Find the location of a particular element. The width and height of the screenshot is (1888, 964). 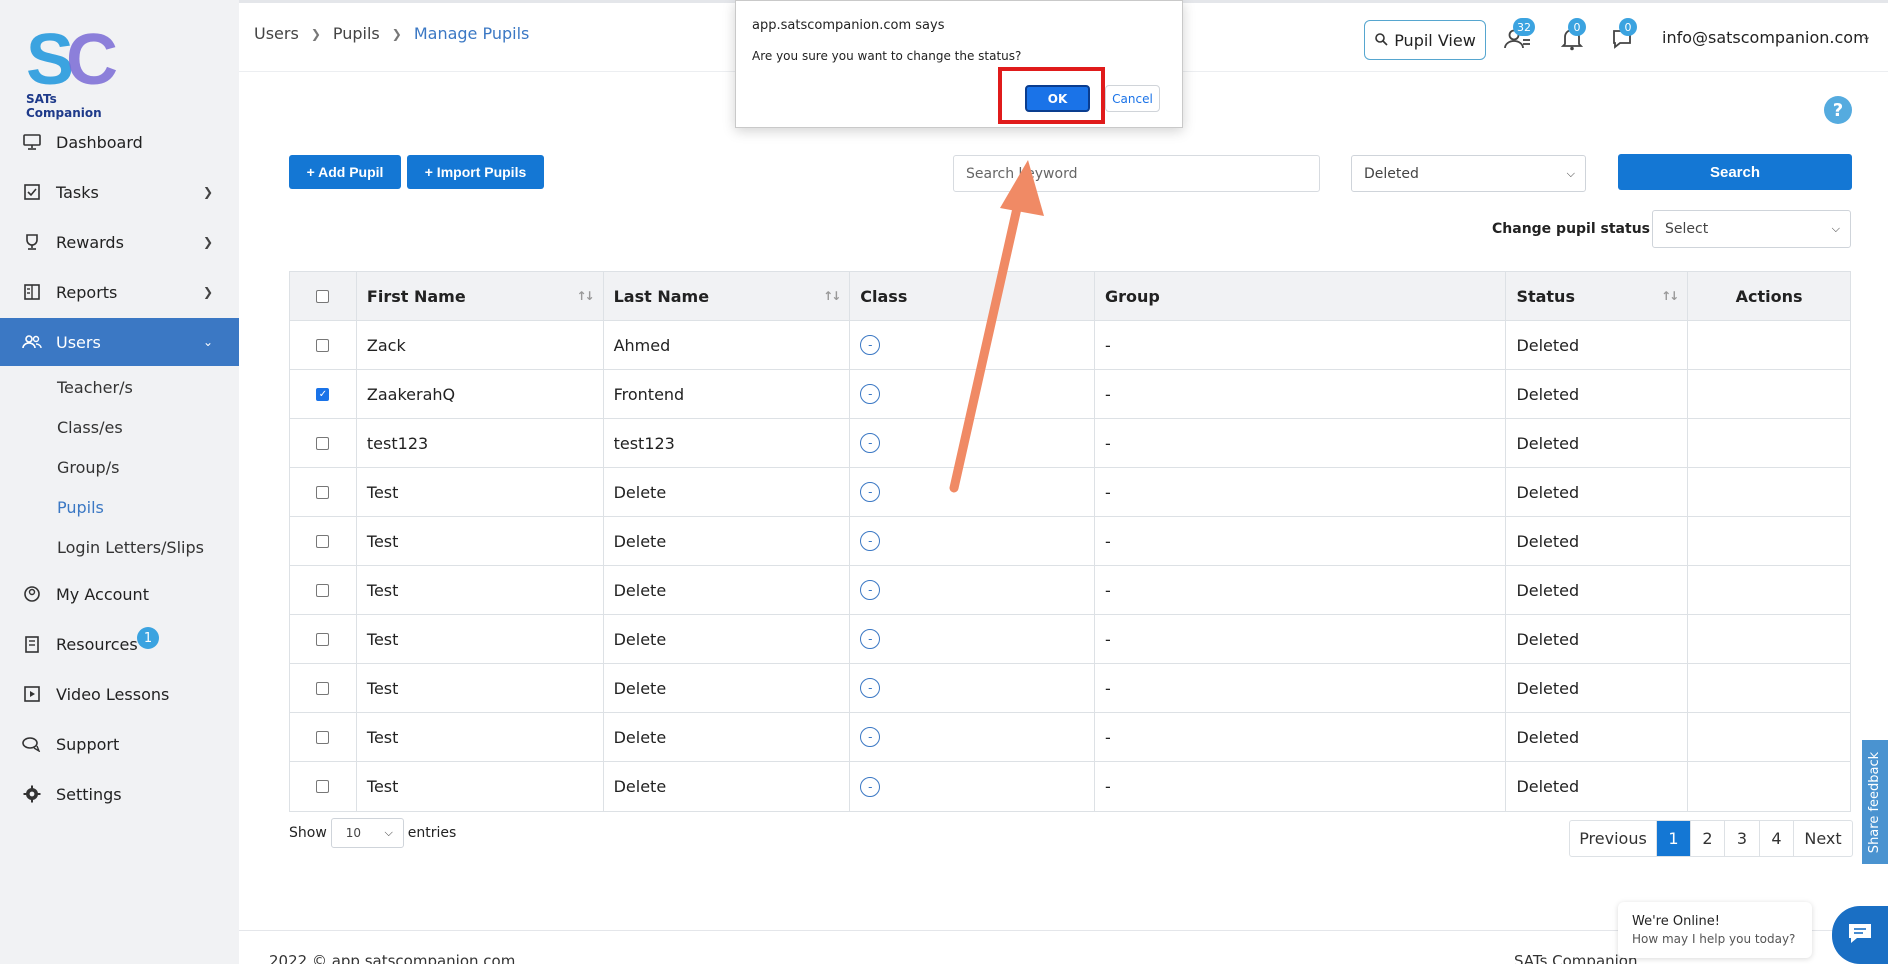

feedback-label: Share feedback is located at coordinates (1875, 802).